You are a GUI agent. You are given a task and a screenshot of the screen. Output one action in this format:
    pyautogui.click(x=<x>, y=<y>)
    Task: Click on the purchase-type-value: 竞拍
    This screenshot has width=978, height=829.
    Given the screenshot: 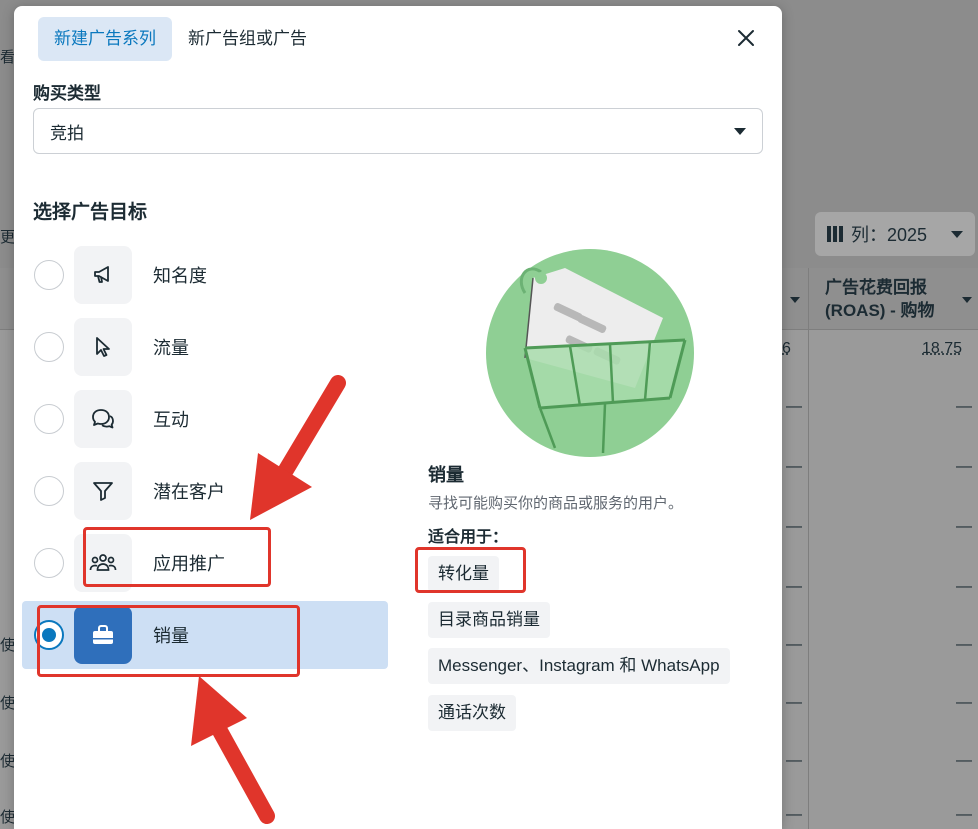 What is the action you would take?
    pyautogui.click(x=67, y=133)
    